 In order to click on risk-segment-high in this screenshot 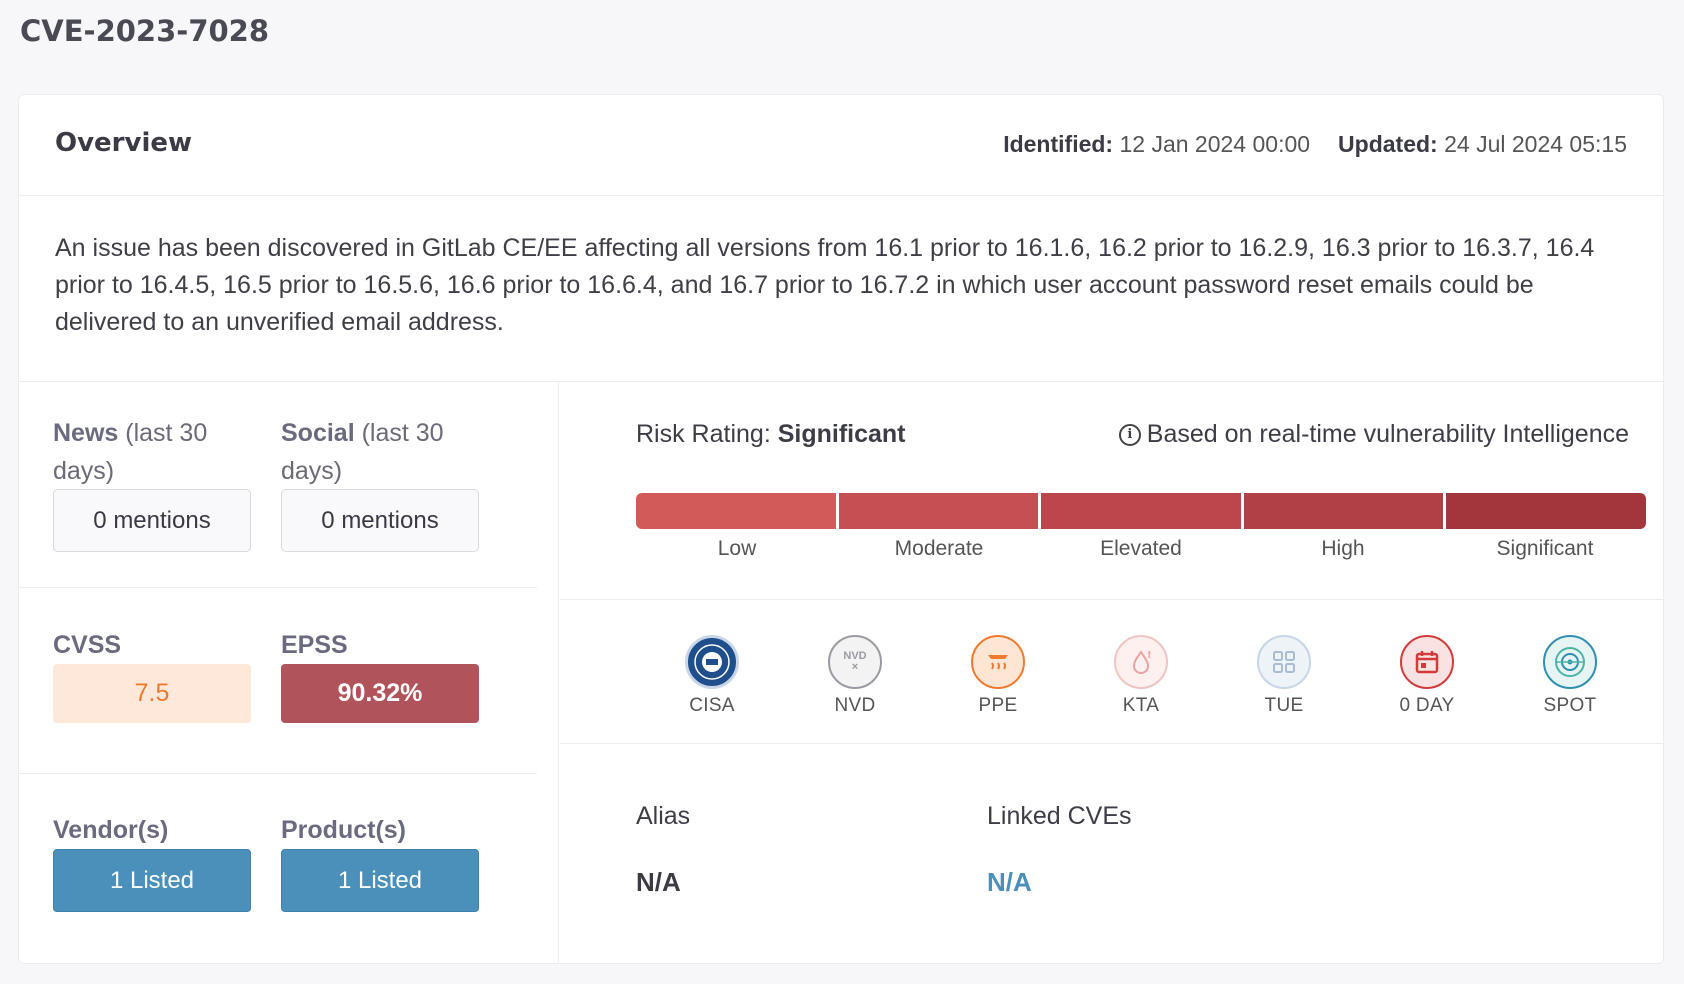, I will do `click(1343, 511)`.